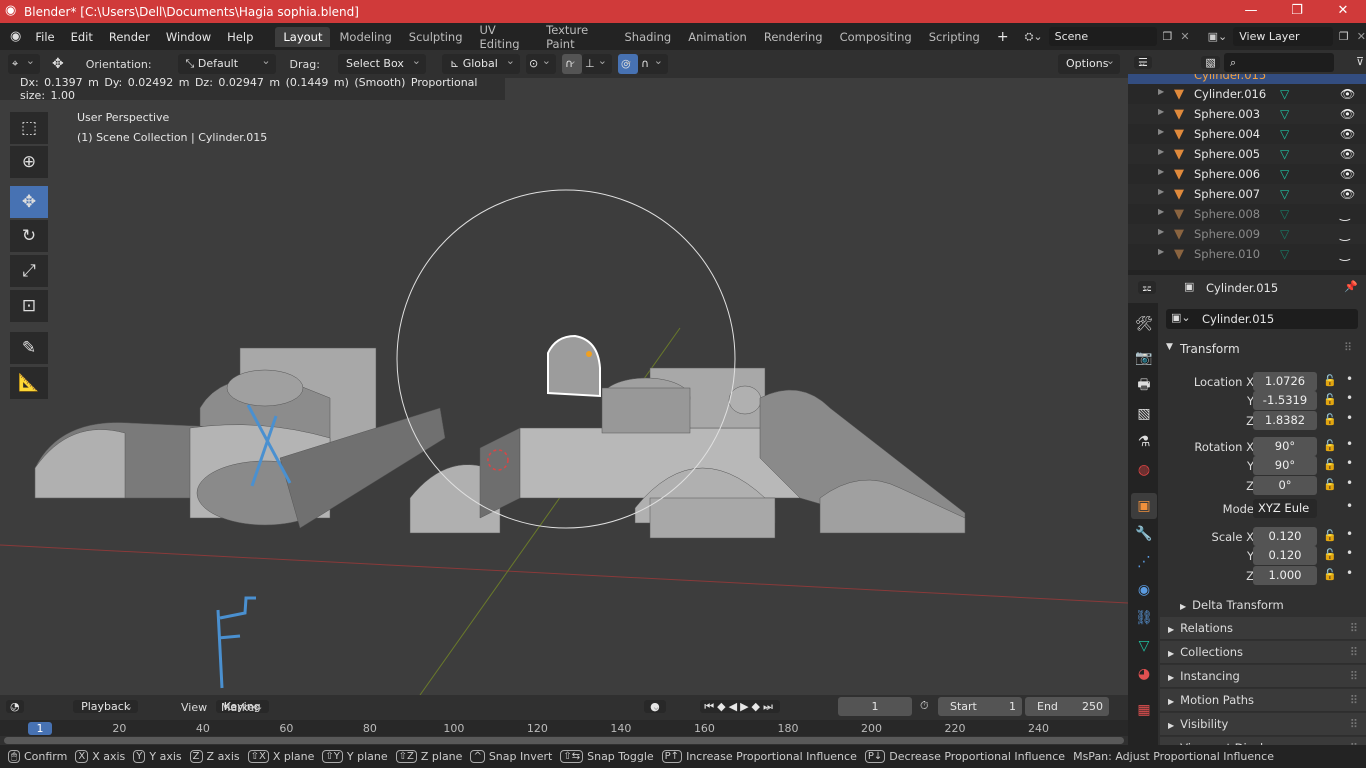  Describe the element at coordinates (1251, 11) in the screenshot. I see `minimize-button: —` at that location.